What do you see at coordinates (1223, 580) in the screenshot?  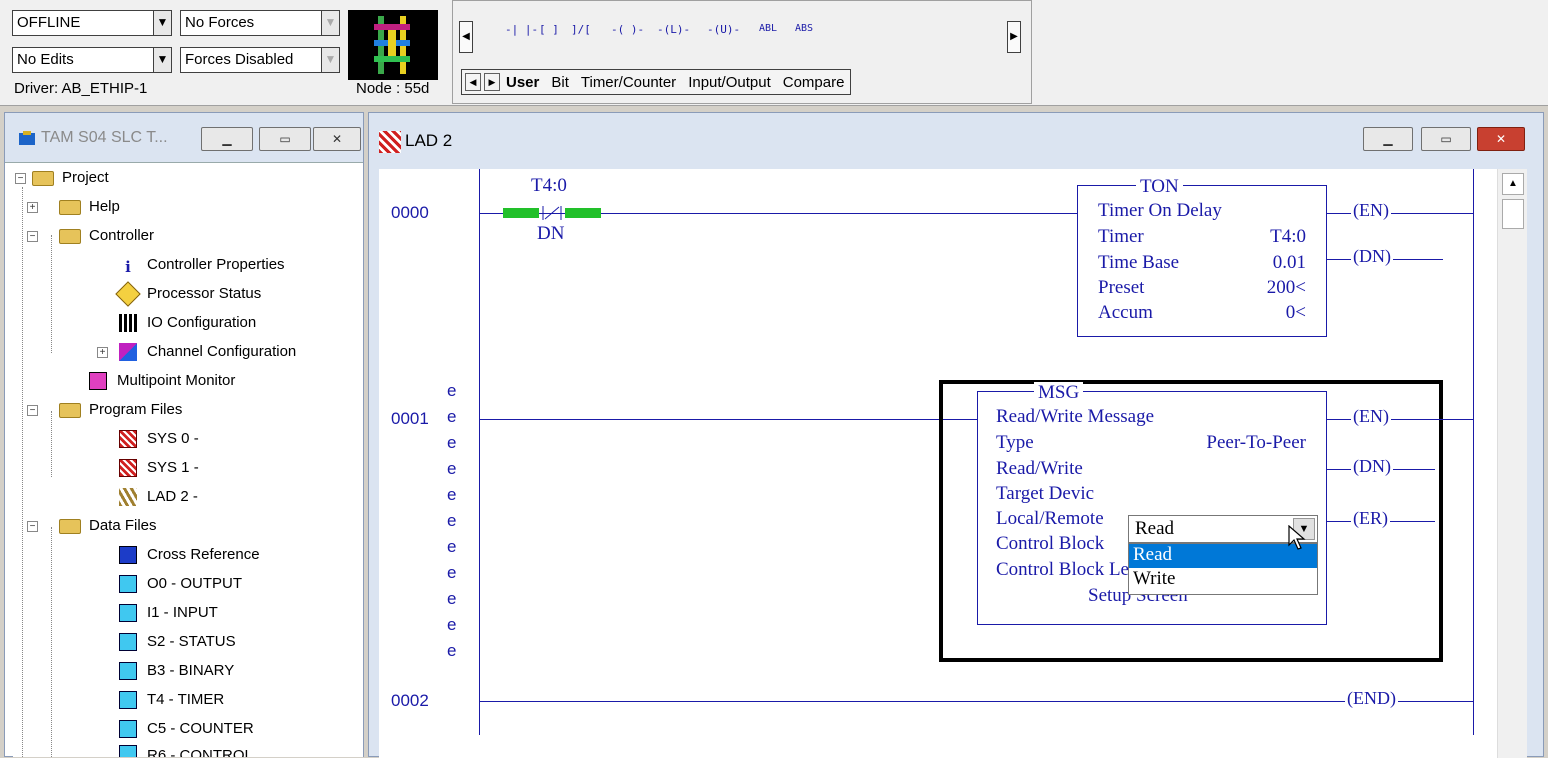 I see `option-write: Write` at bounding box center [1223, 580].